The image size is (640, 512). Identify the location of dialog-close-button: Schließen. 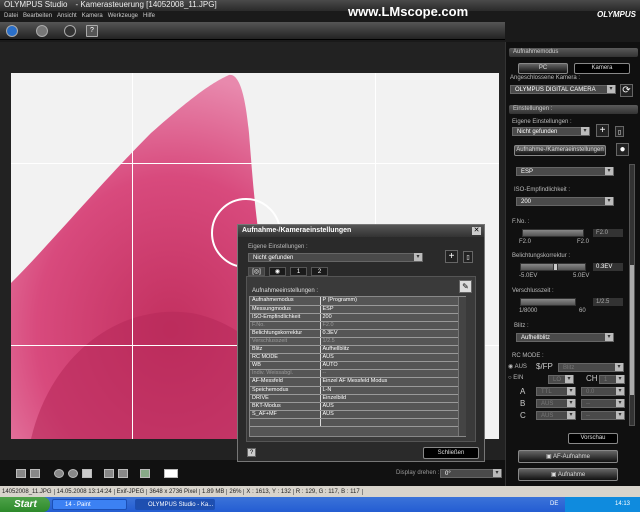
(451, 453).